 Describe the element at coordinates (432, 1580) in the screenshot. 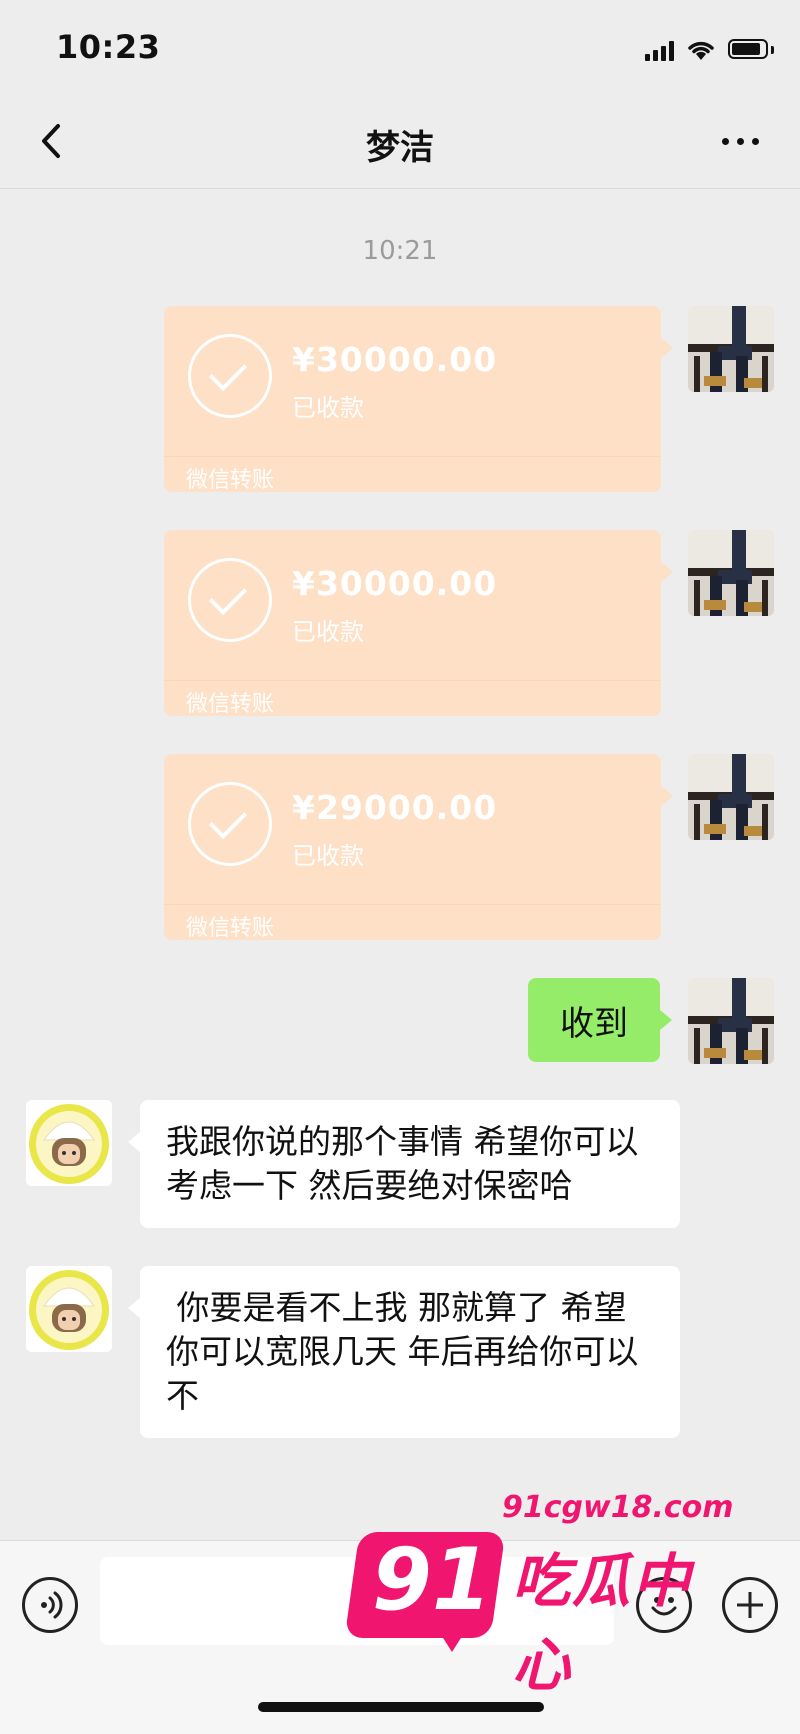

I see `watermark-number: 91` at that location.